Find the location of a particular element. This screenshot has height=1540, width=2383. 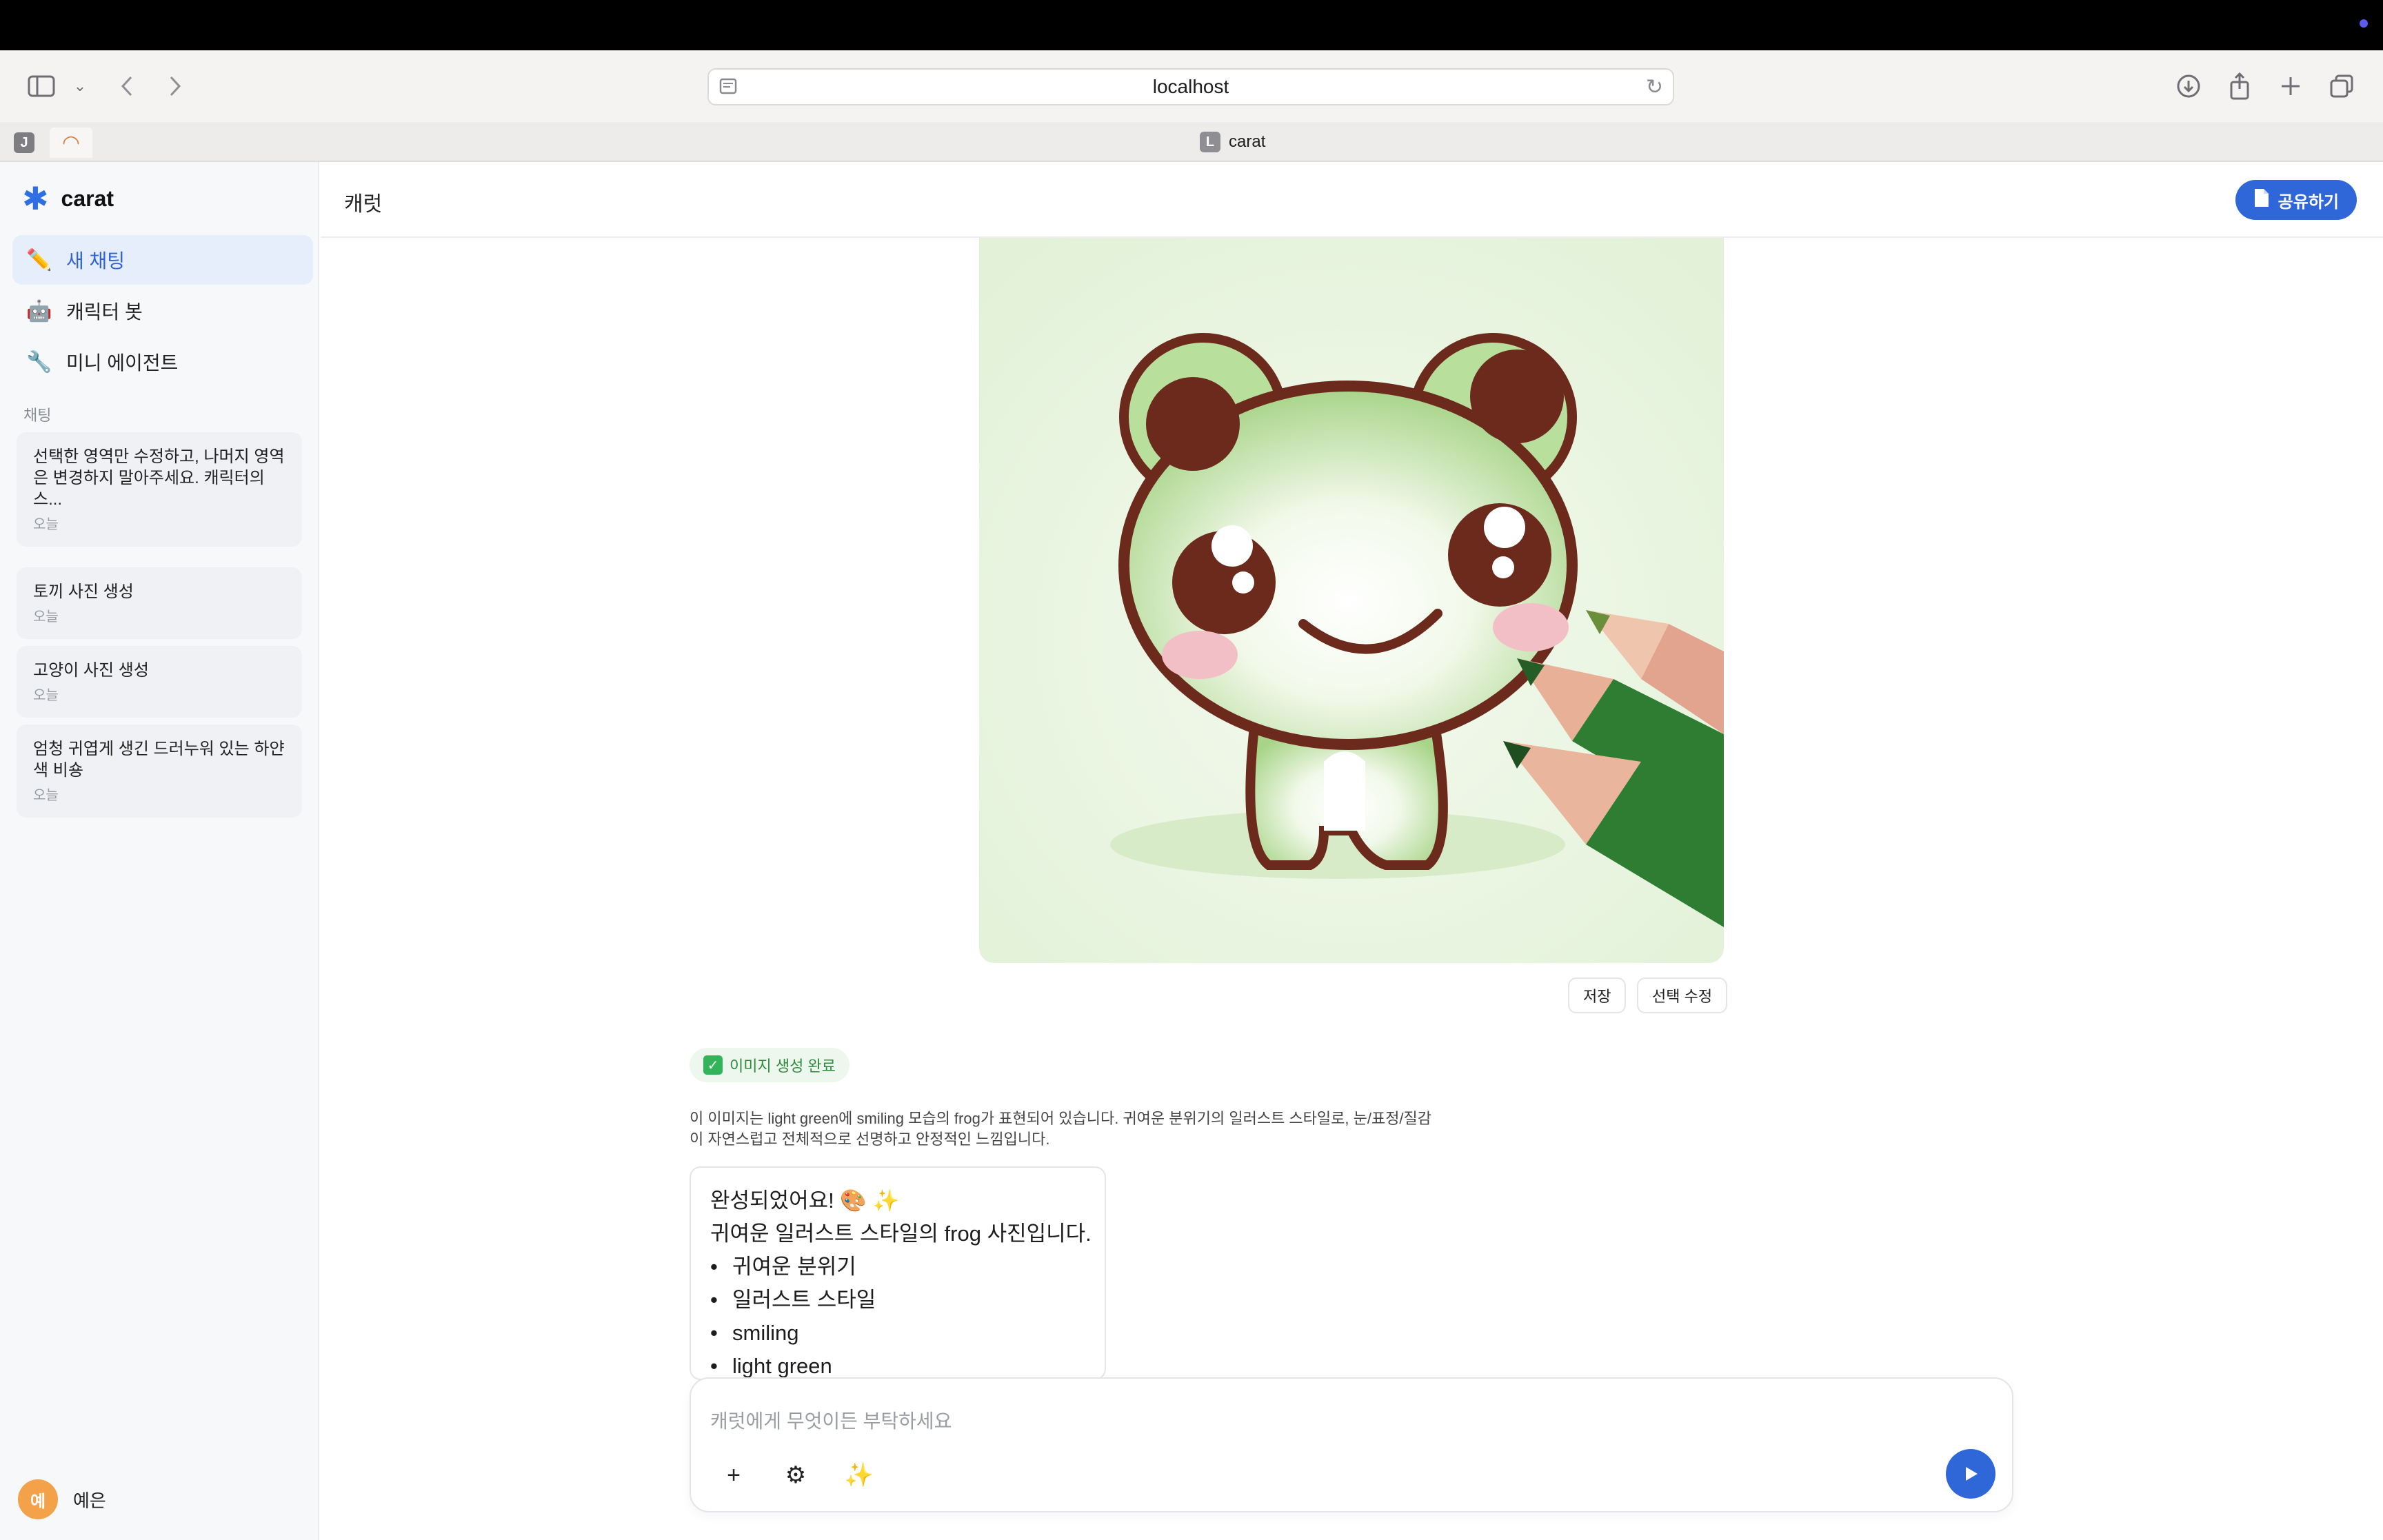

back-icon is located at coordinates (127, 86).